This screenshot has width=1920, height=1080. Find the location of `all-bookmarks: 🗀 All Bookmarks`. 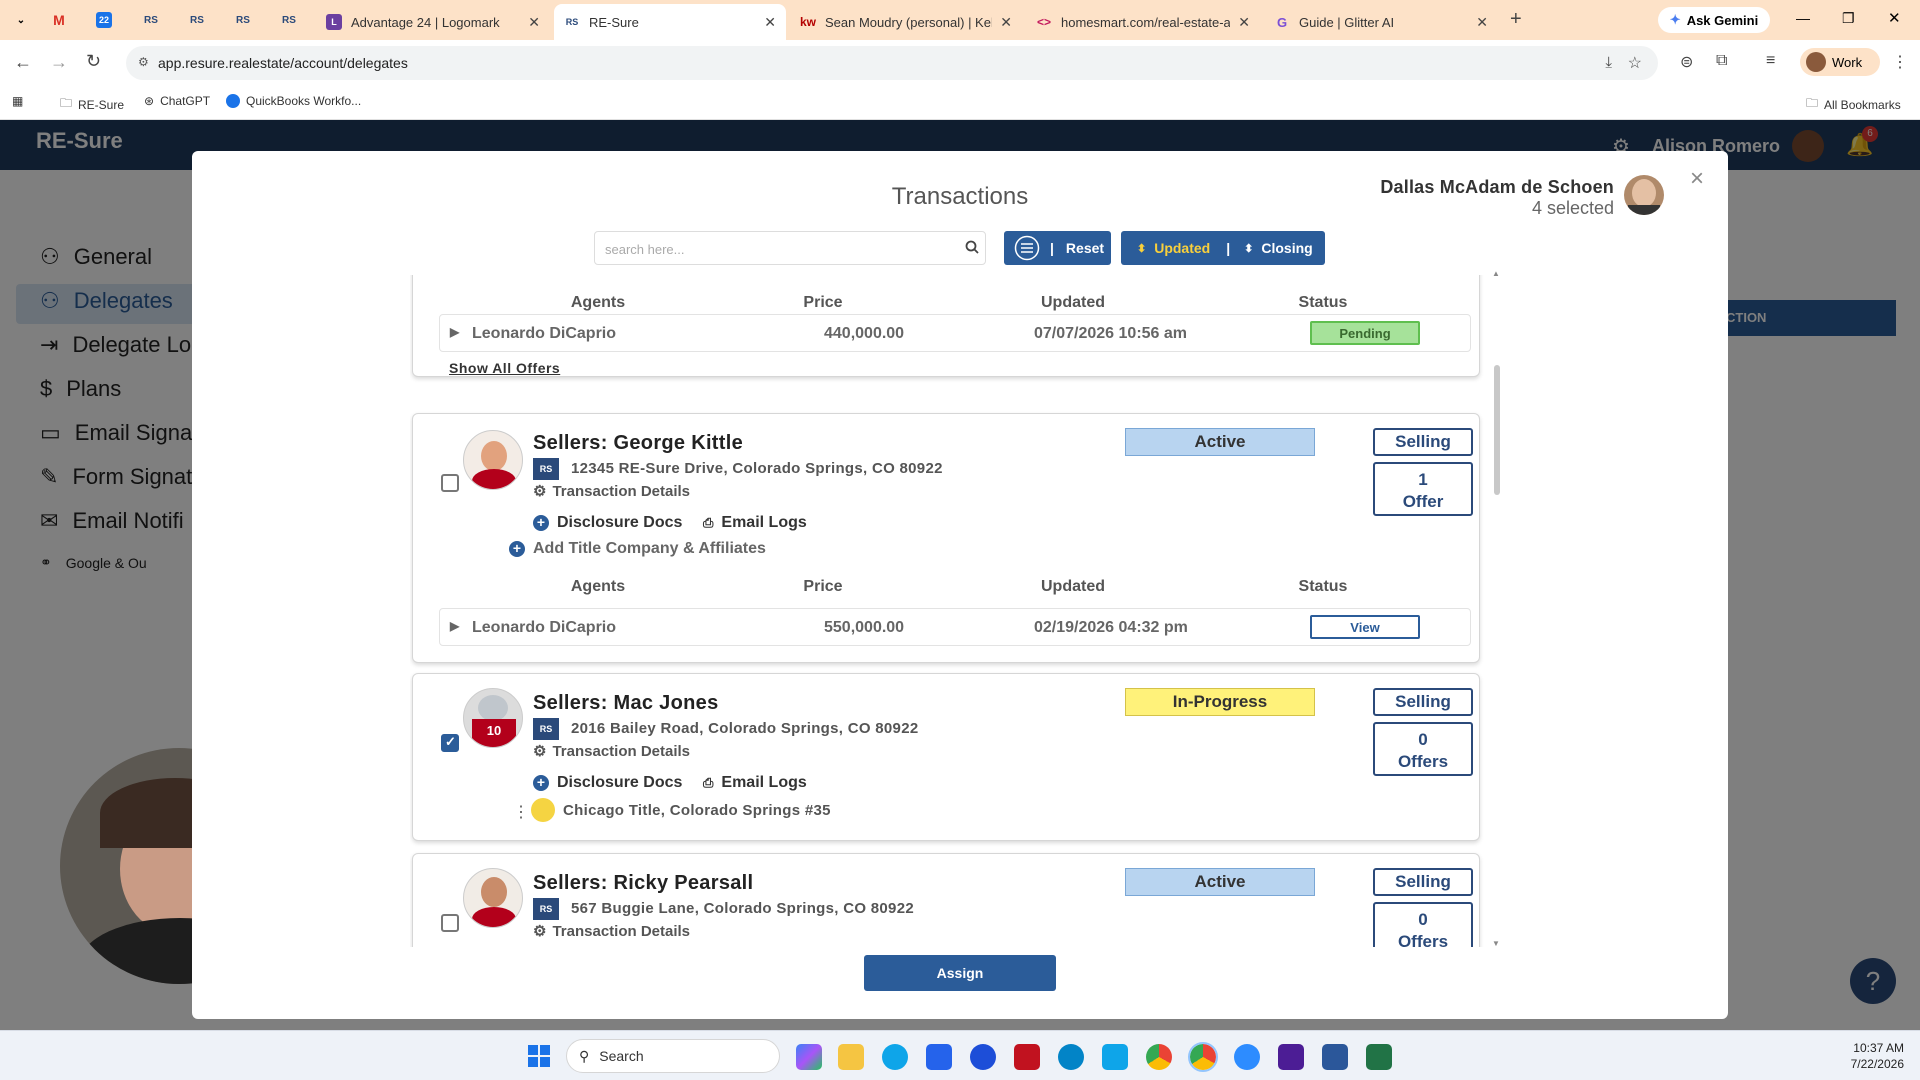

all-bookmarks: 🗀 All Bookmarks is located at coordinates (1853, 104).